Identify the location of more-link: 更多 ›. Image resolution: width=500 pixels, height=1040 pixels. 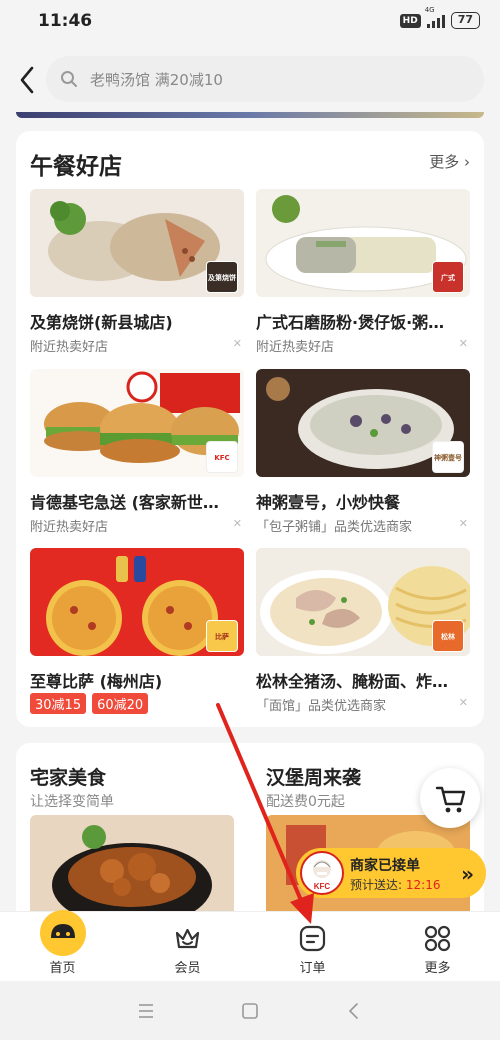
(449, 161).